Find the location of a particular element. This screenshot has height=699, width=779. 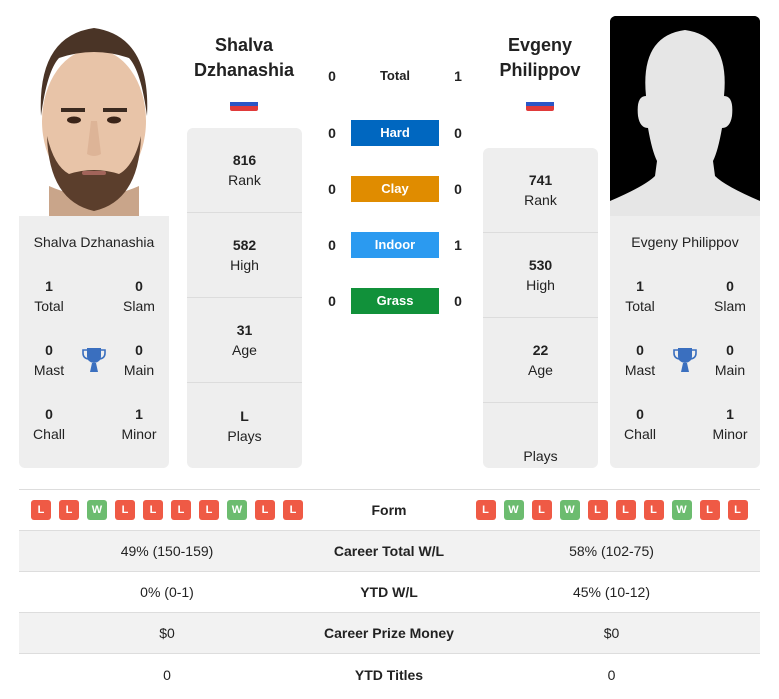

high-cell: 530 High is located at coordinates (540, 275).